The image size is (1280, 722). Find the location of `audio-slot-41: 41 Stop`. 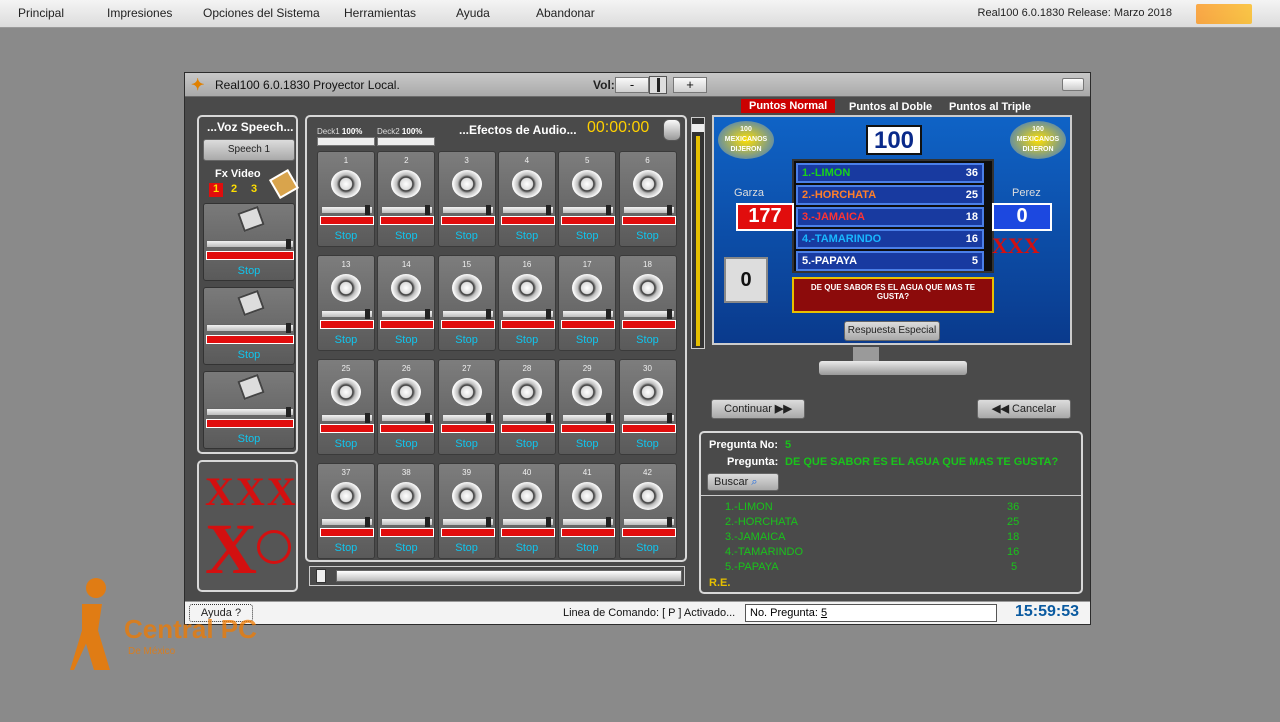

audio-slot-41: 41 Stop is located at coordinates (587, 511).